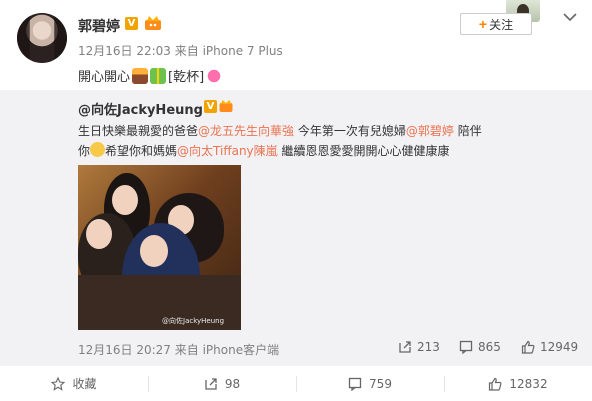  I want to click on retweet-like-count: 12949, so click(549, 347).